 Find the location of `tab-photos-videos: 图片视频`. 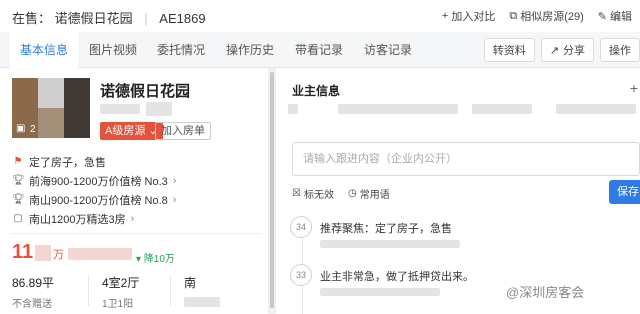

tab-photos-videos: 图片视频 is located at coordinates (113, 50).